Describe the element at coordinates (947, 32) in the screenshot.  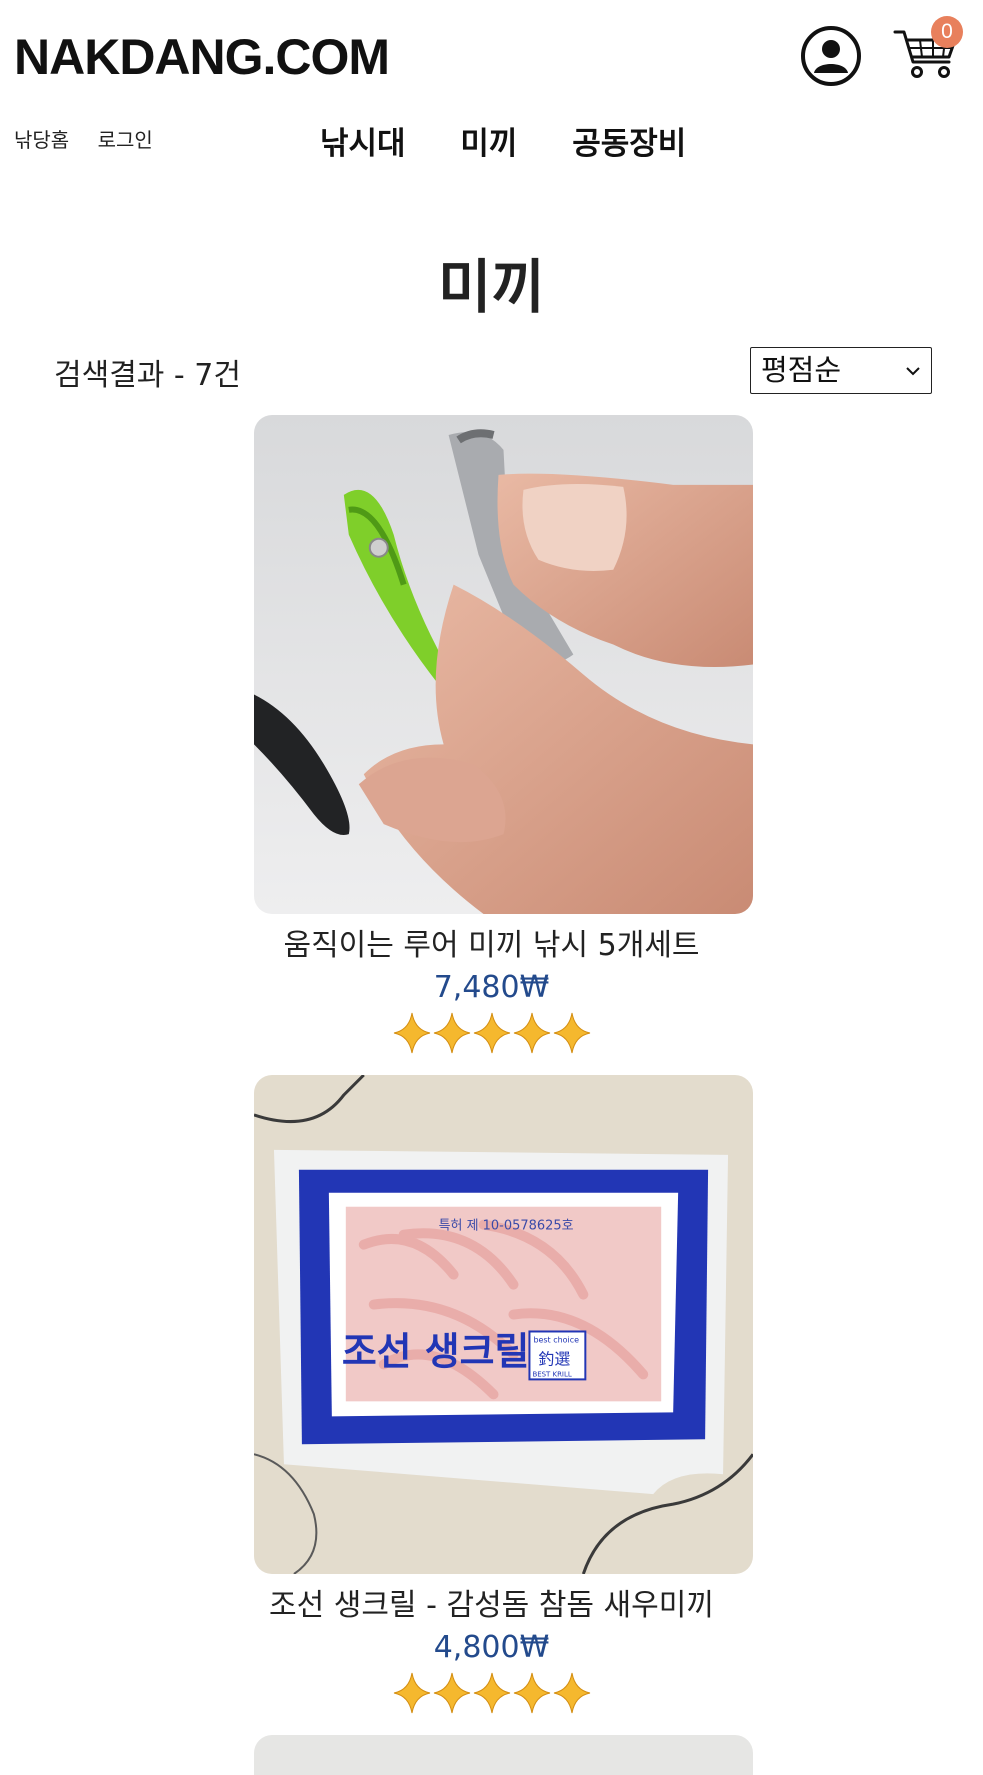
I see `cart-count-badge: 0` at that location.